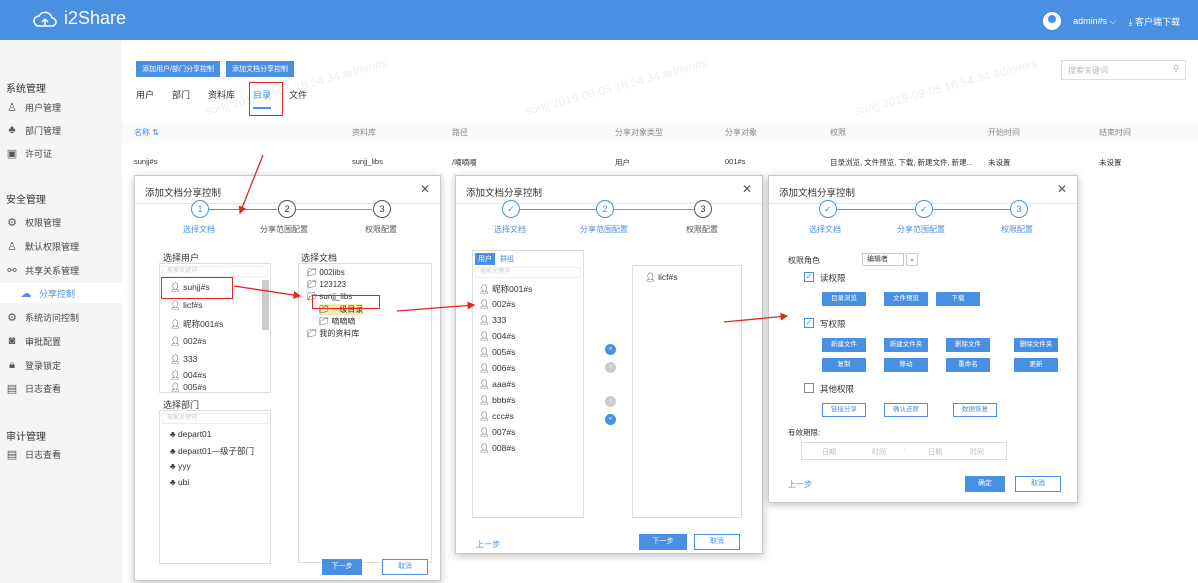 The width and height of the screenshot is (1198, 583). Describe the element at coordinates (906, 365) in the screenshot. I see `perm-move-button: 移动` at that location.